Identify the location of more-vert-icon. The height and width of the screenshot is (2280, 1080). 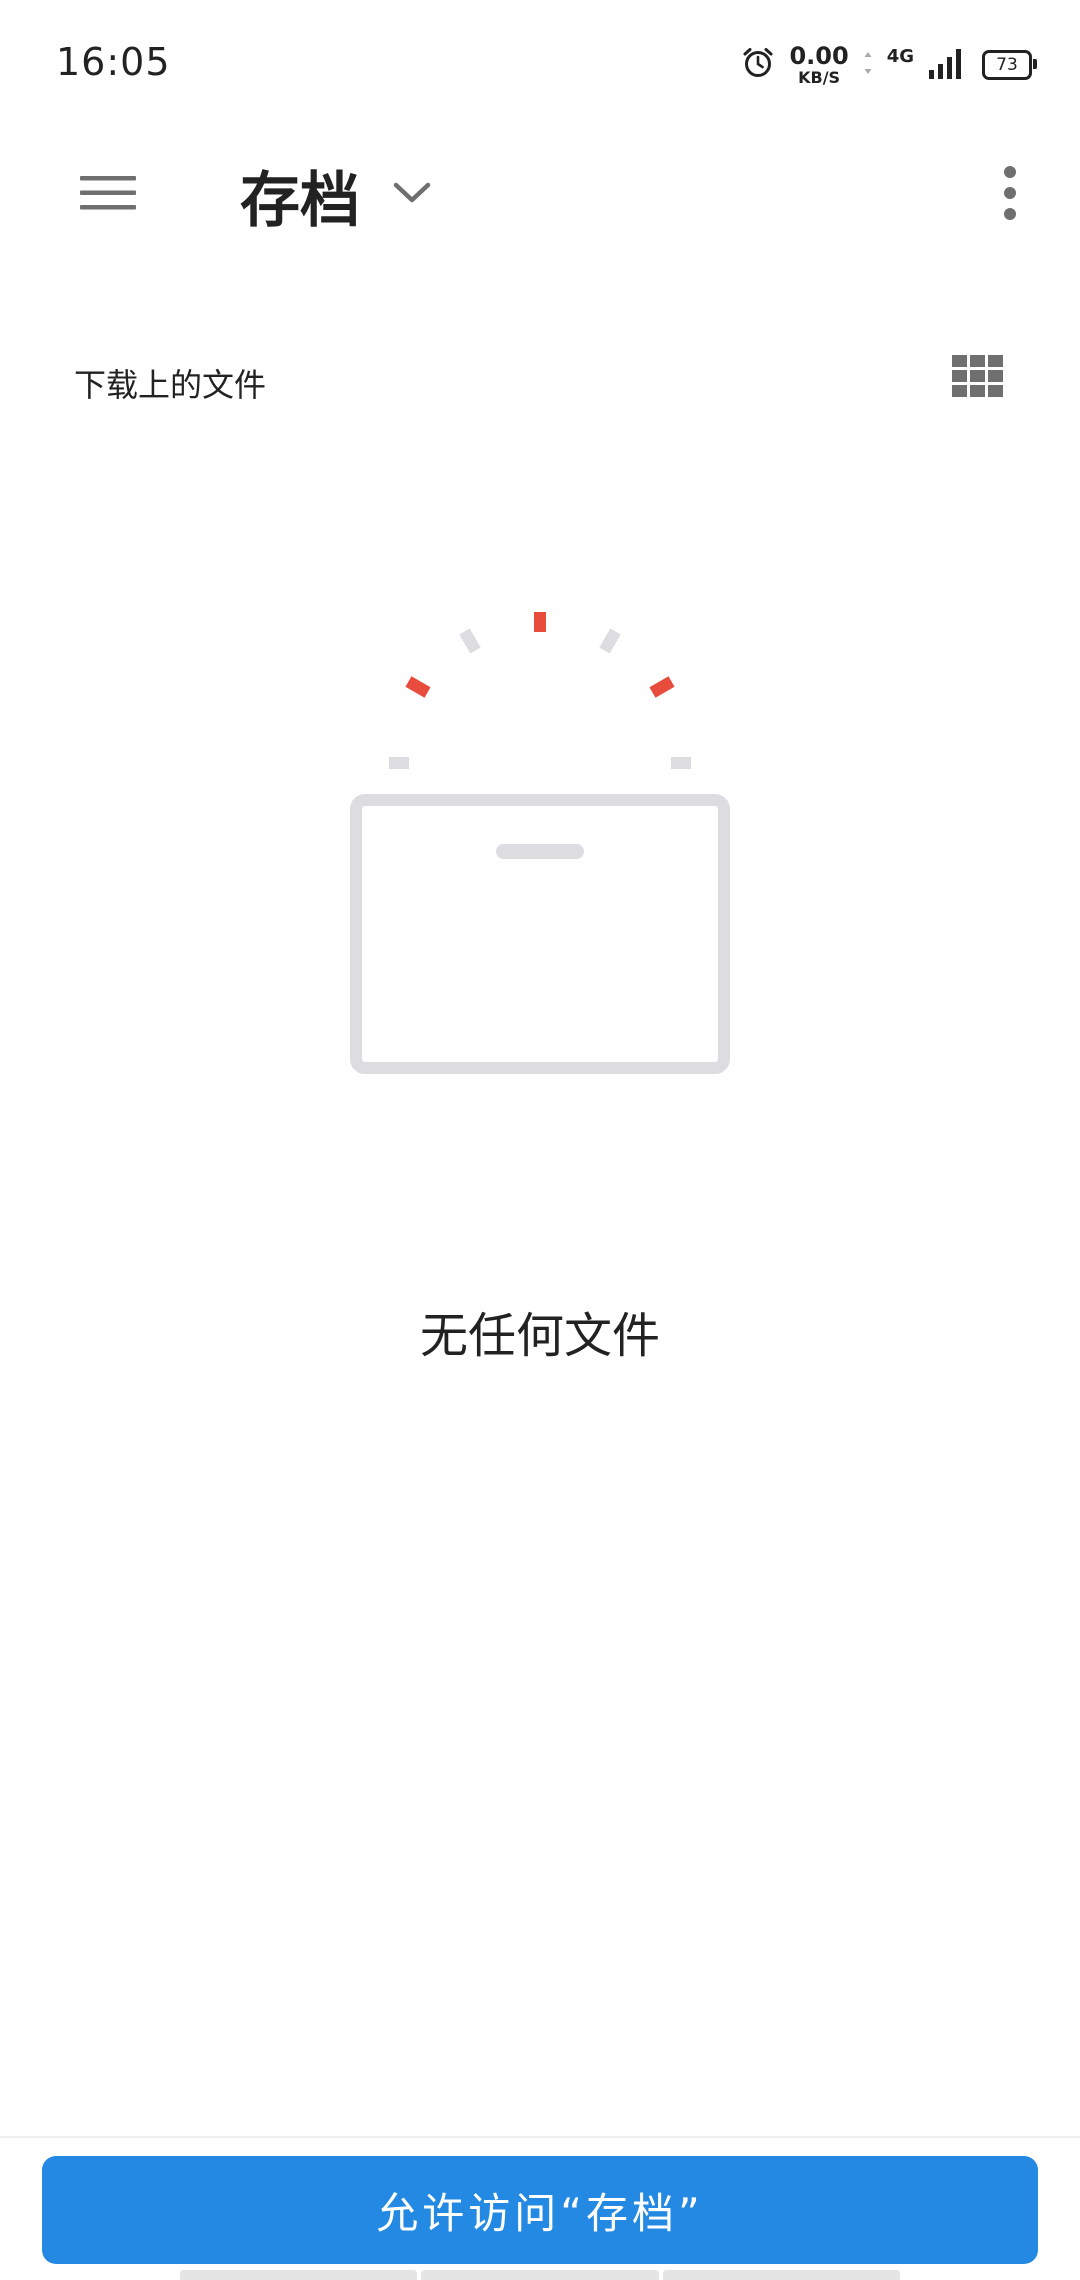
(1010, 195).